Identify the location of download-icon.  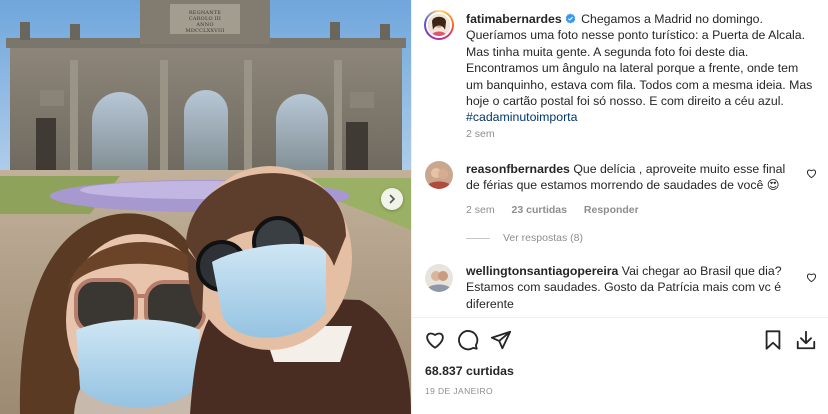
(806, 340).